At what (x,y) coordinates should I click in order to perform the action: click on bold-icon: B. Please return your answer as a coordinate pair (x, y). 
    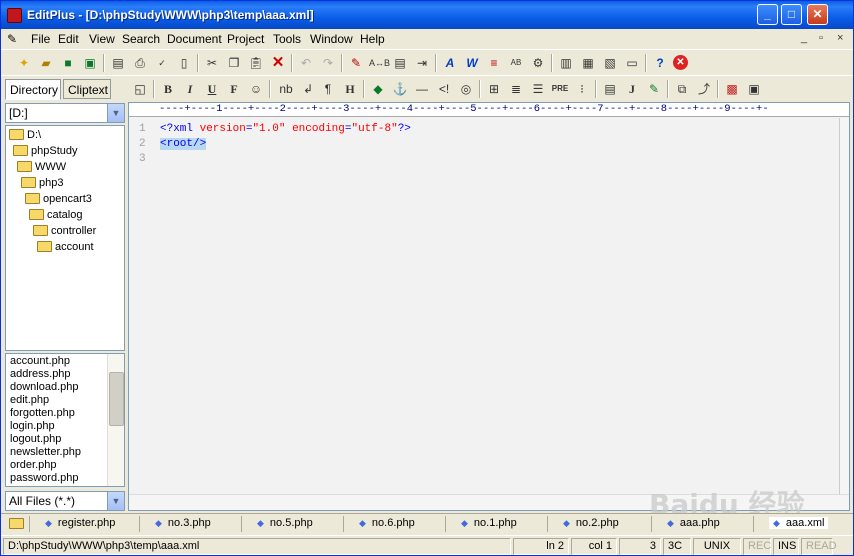
    Looking at the image, I should click on (168, 89).